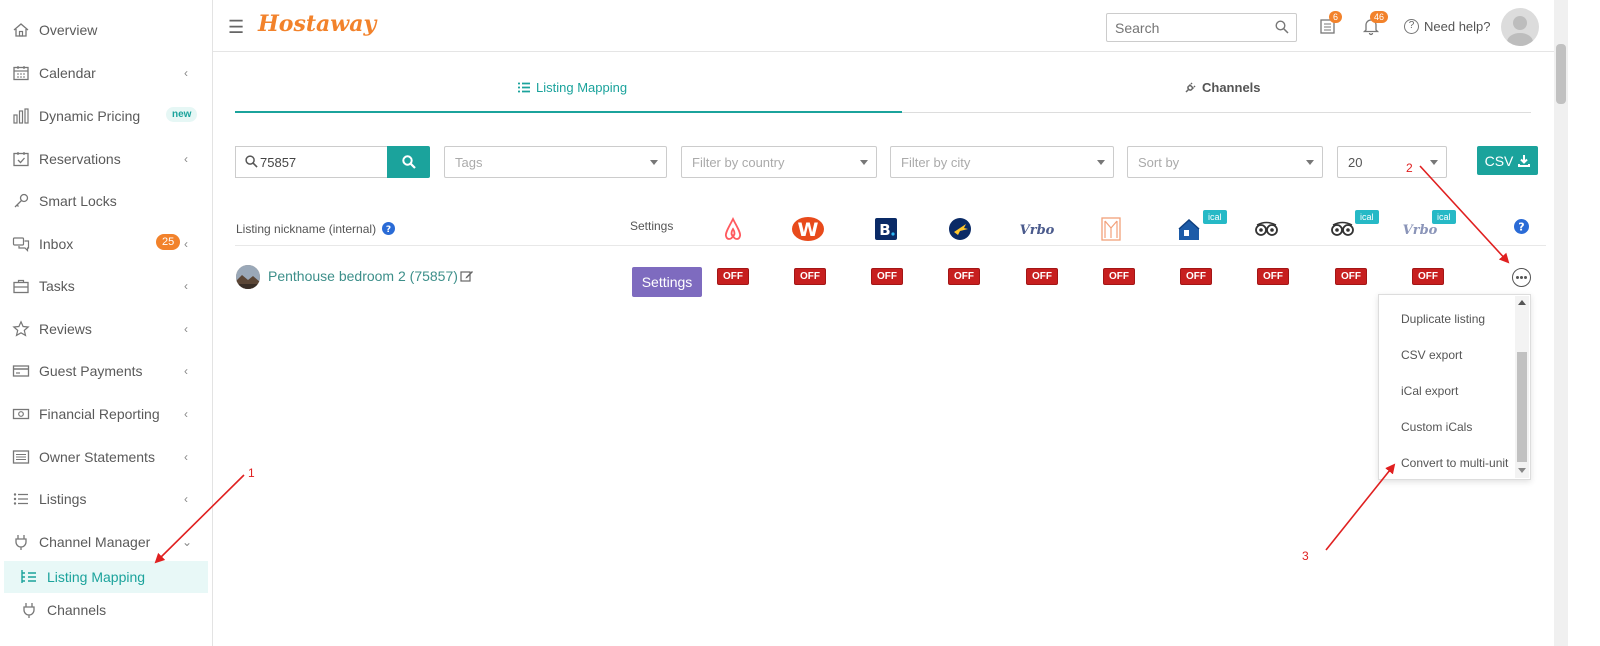  Describe the element at coordinates (1273, 276) in the screenshot. I see `tripadvisor-status-toggle: OFF` at that location.